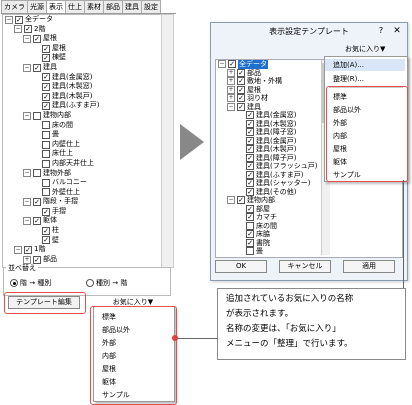 The height and width of the screenshot is (405, 412). Describe the element at coordinates (167, 141) in the screenshot. I see `left-tree-scrollbar` at that location.